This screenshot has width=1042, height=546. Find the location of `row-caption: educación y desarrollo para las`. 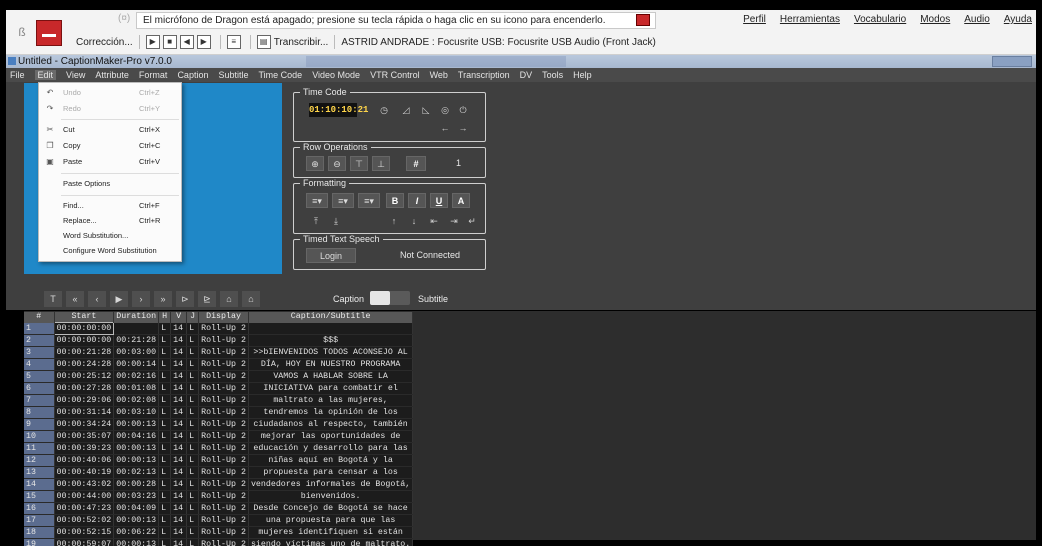

row-caption: educación y desarrollo para las is located at coordinates (331, 448).